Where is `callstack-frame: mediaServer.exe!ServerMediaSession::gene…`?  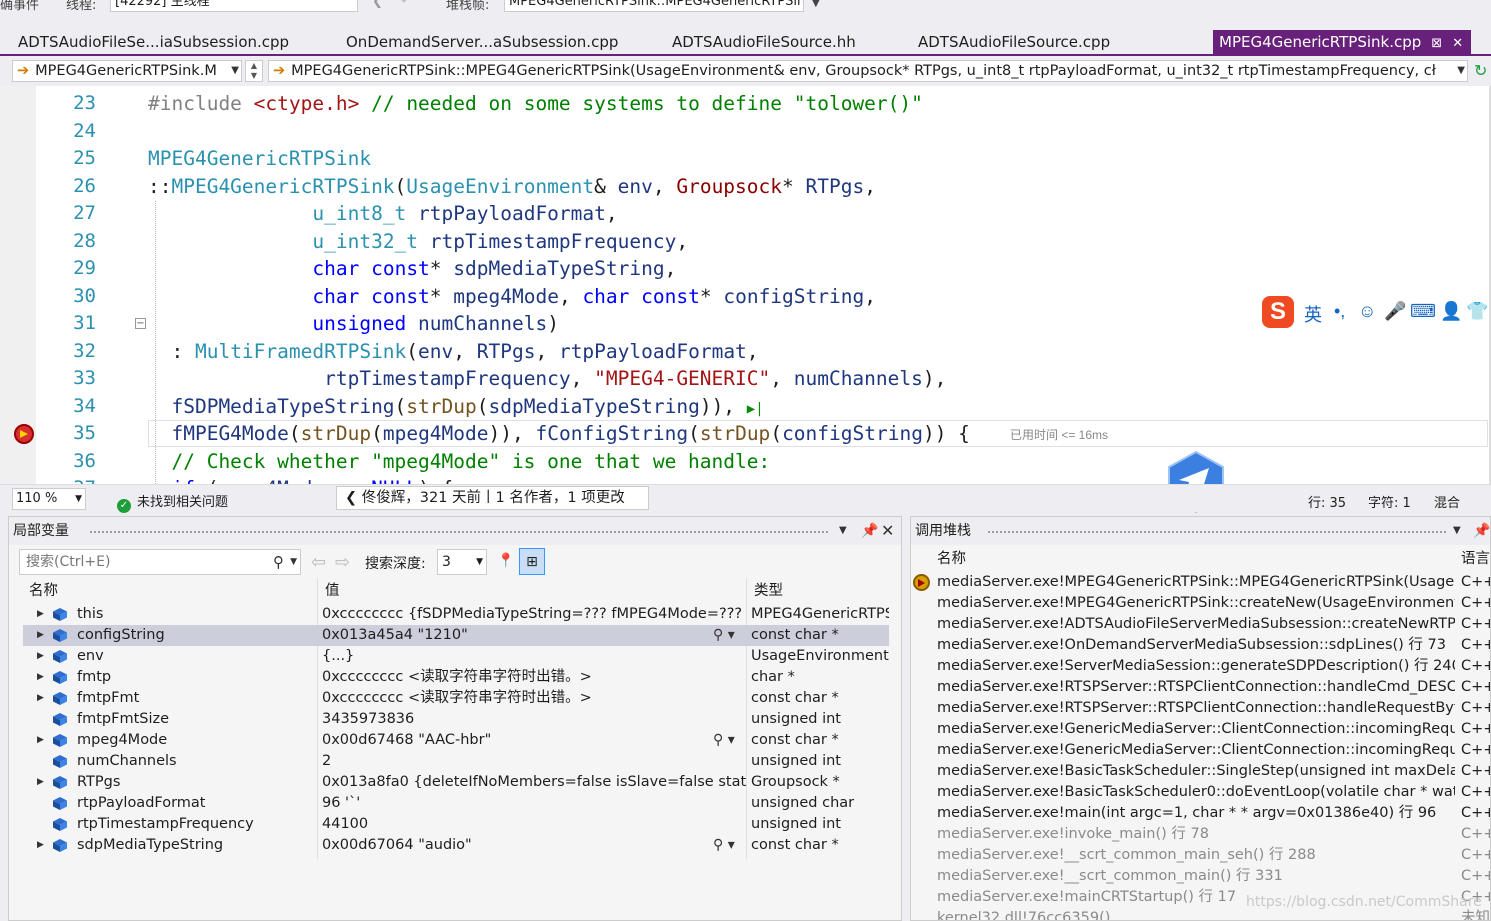 callstack-frame: mediaServer.exe!ServerMediaSession::gene… is located at coordinates (1200, 666).